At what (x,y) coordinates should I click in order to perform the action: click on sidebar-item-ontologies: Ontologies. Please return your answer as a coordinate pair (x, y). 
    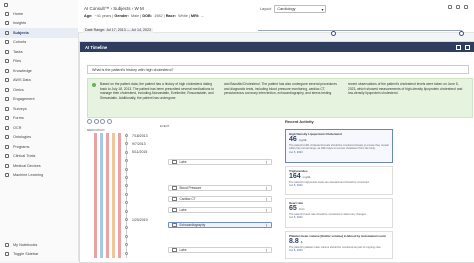
    Looking at the image, I should click on (39, 138).